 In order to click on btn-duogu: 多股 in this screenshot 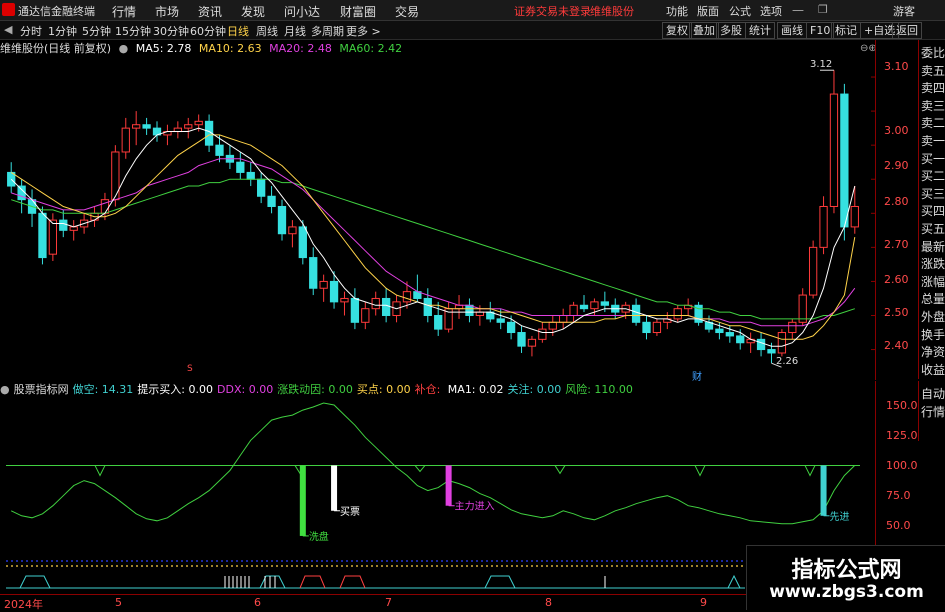, I will do `click(731, 30)`.